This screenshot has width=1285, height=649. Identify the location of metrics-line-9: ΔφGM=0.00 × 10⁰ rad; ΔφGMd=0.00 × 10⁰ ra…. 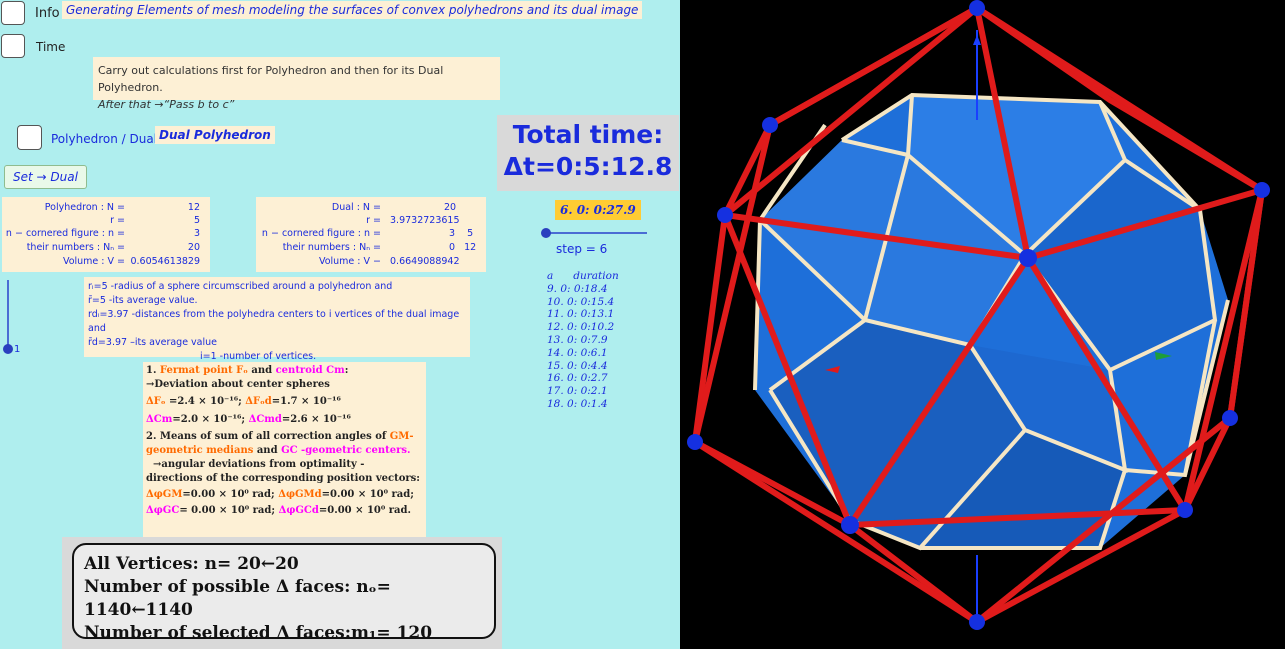
(280, 494).